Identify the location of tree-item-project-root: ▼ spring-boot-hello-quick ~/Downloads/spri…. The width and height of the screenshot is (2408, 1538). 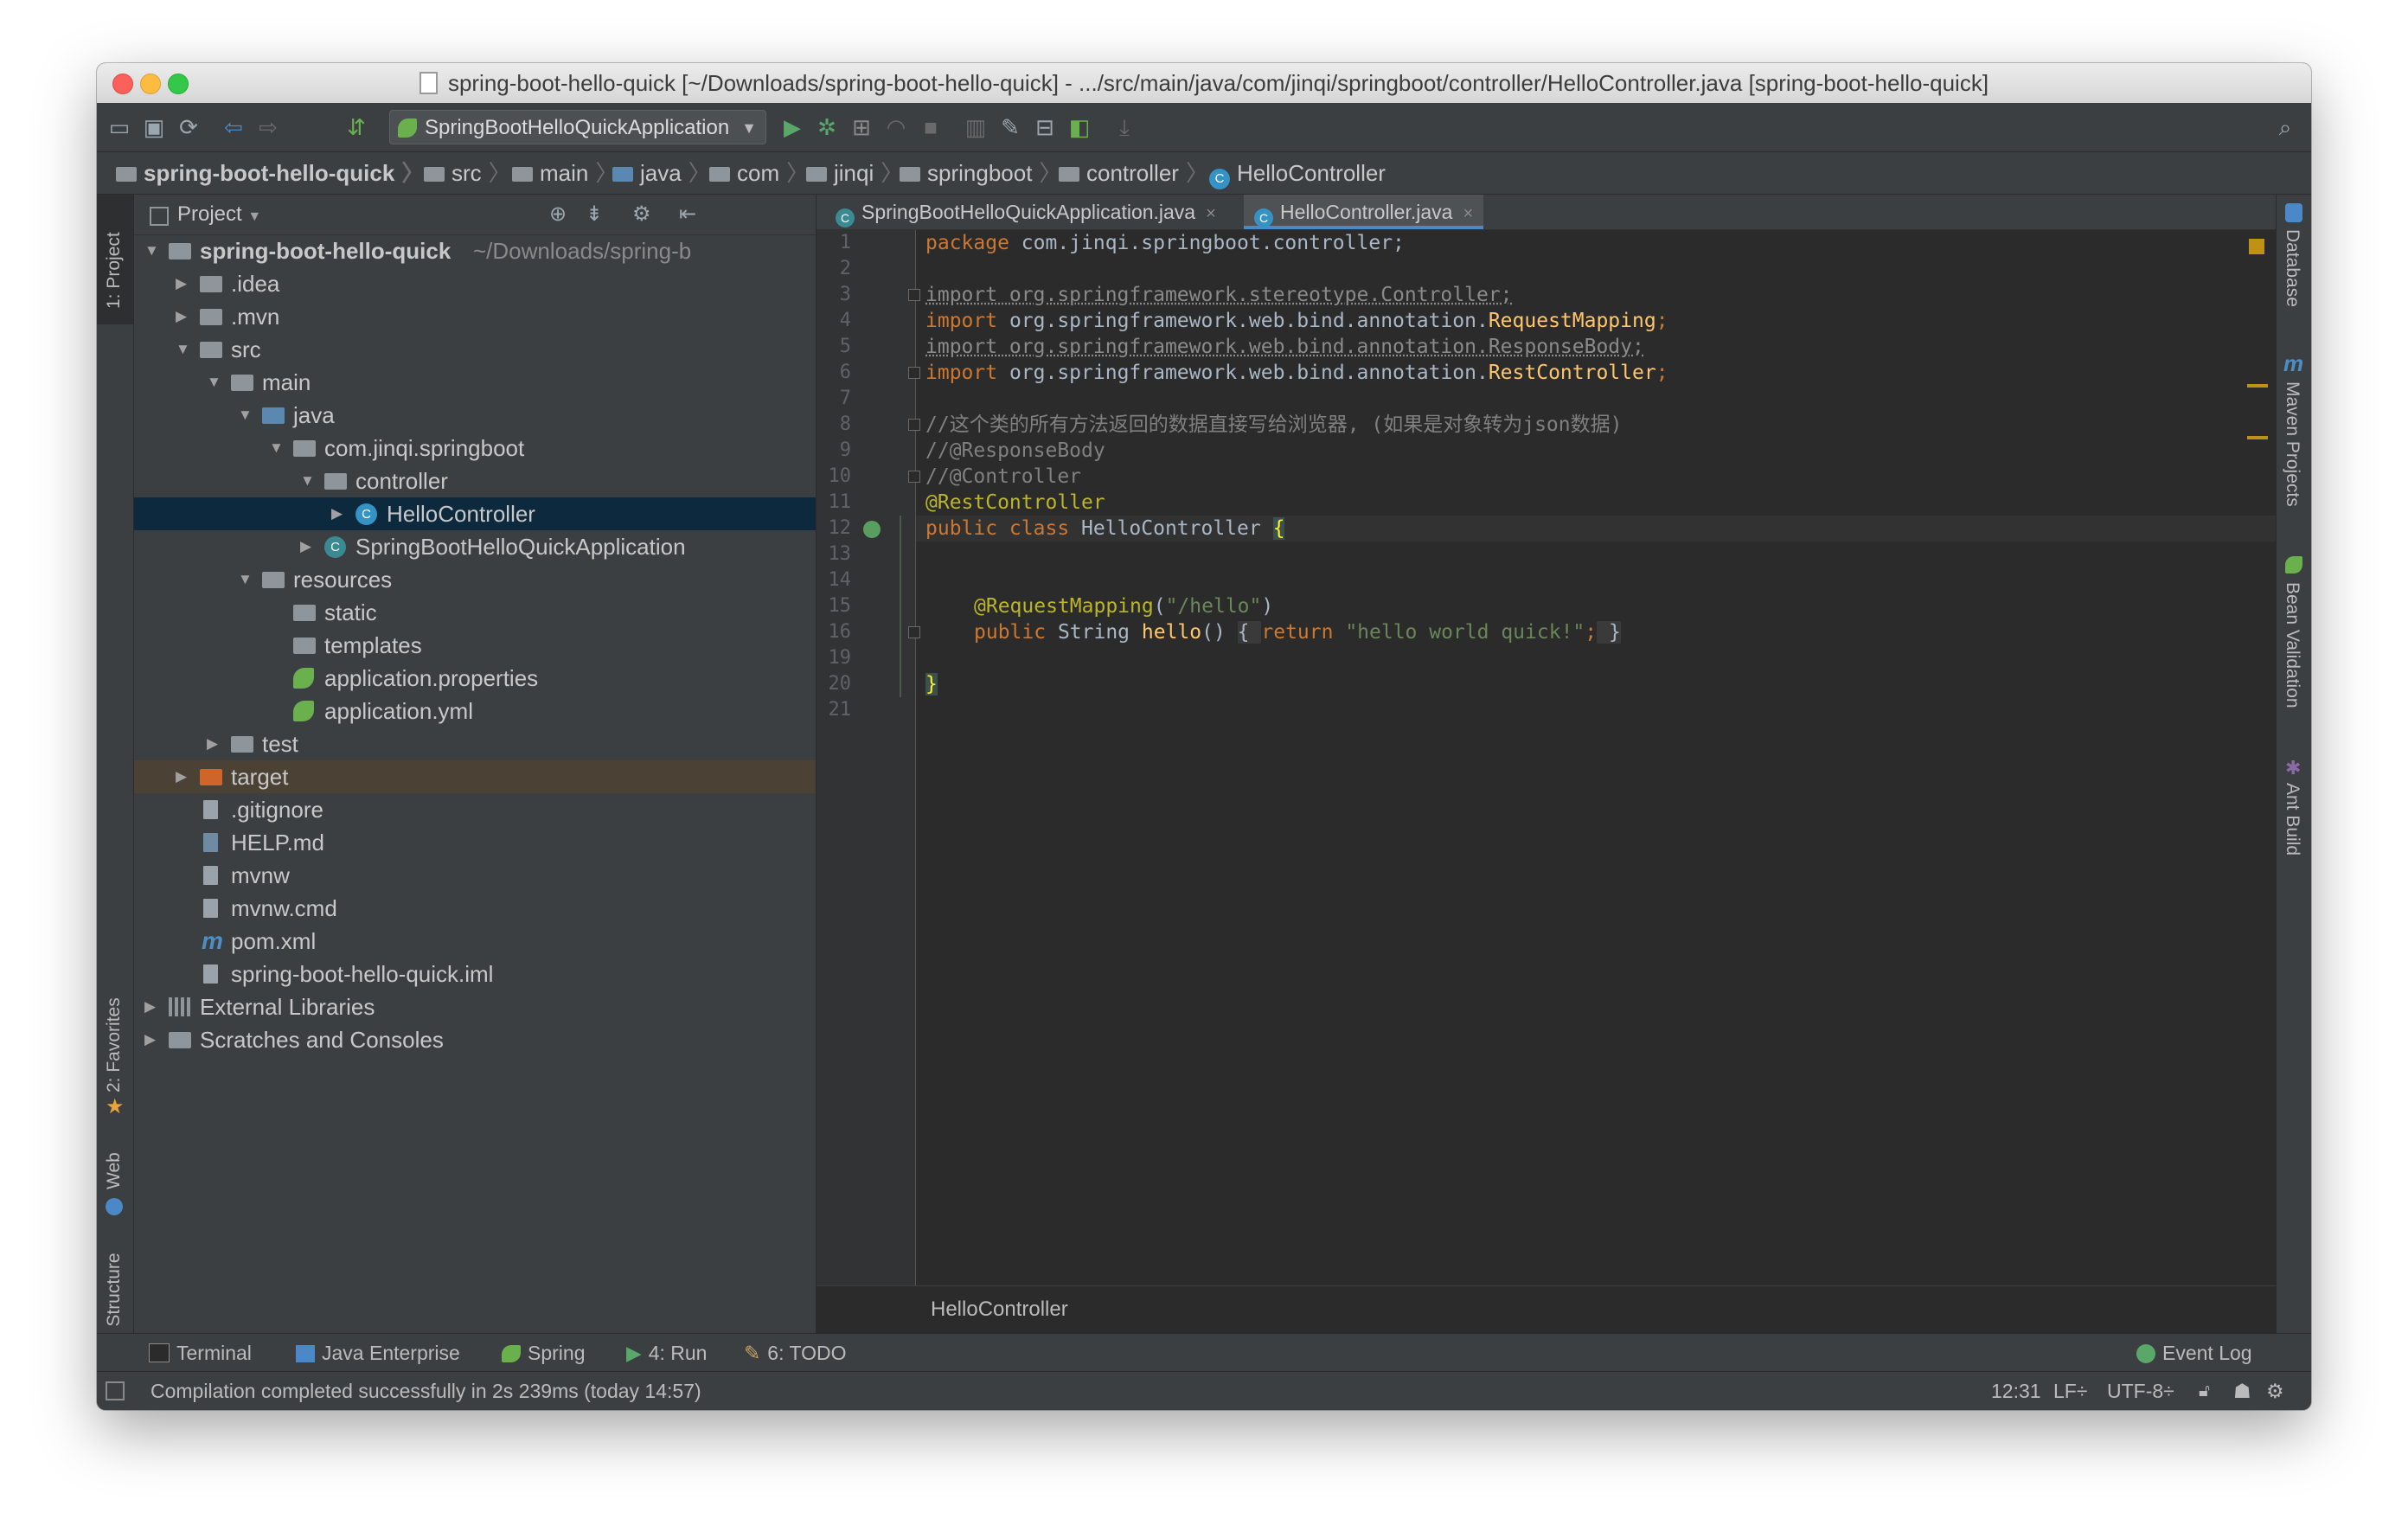
(475, 251).